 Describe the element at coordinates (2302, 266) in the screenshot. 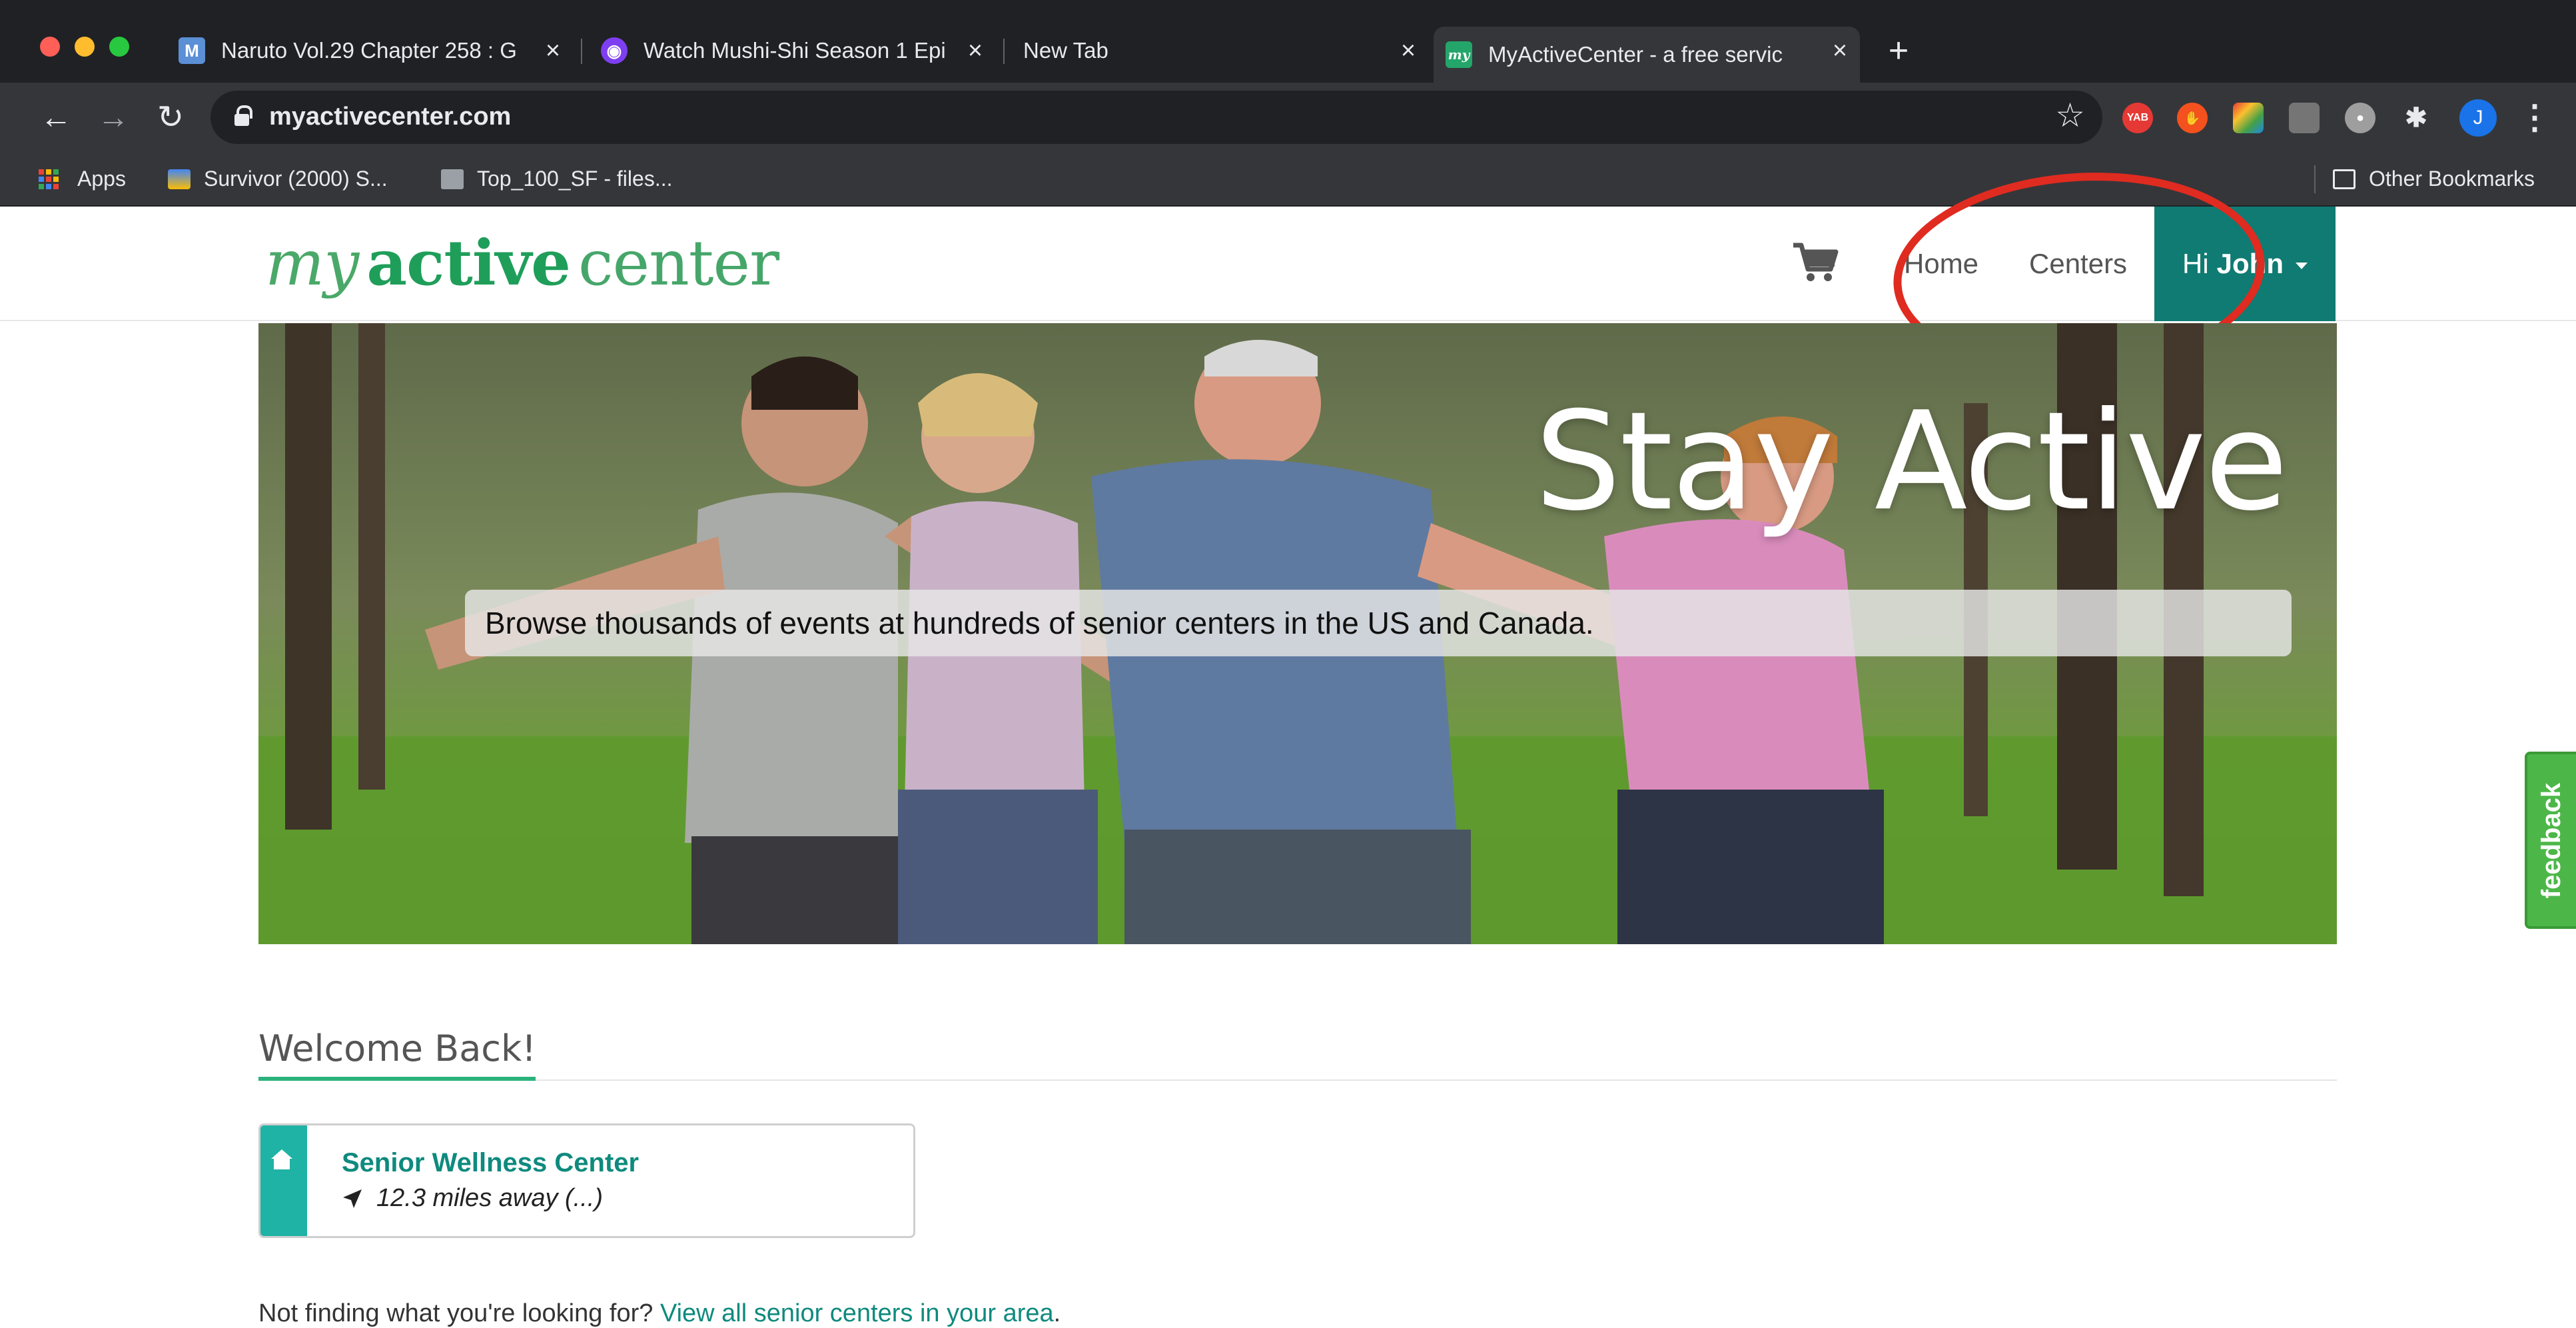

I see `caret-down-icon` at that location.